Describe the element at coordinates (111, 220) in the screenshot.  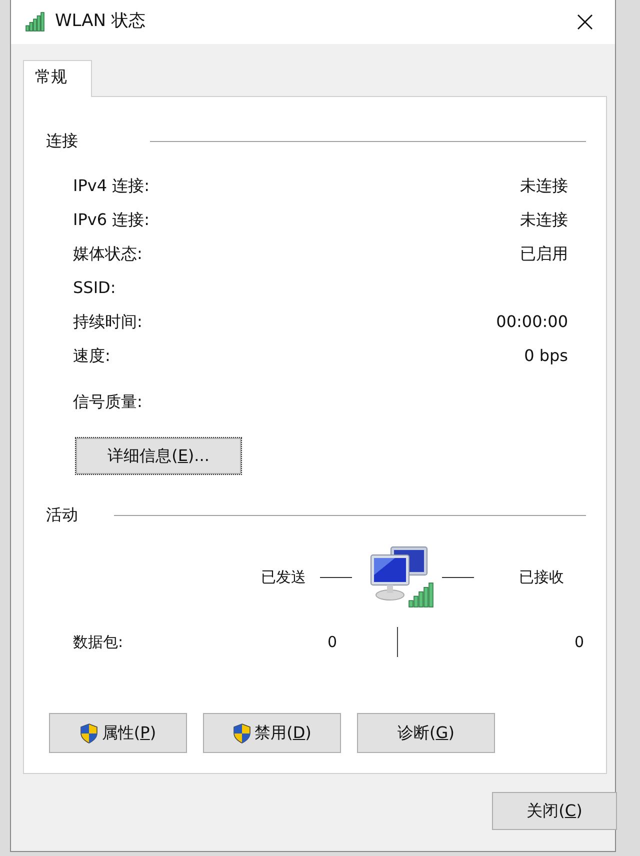
I see `field-label: IPv6 连接:` at that location.